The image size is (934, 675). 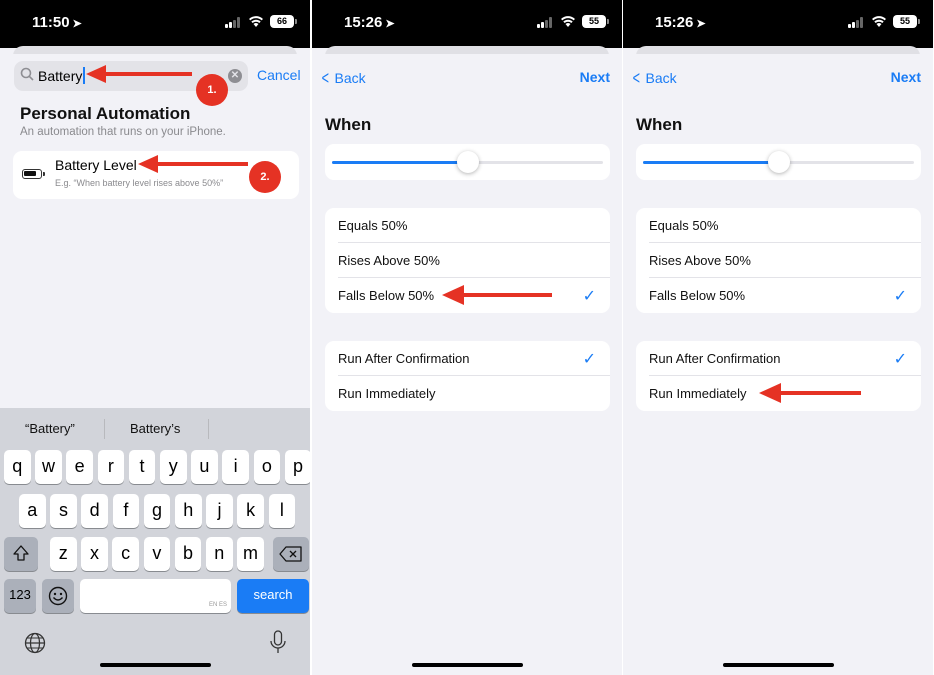 I want to click on search-input: Battery, so click(x=62, y=76).